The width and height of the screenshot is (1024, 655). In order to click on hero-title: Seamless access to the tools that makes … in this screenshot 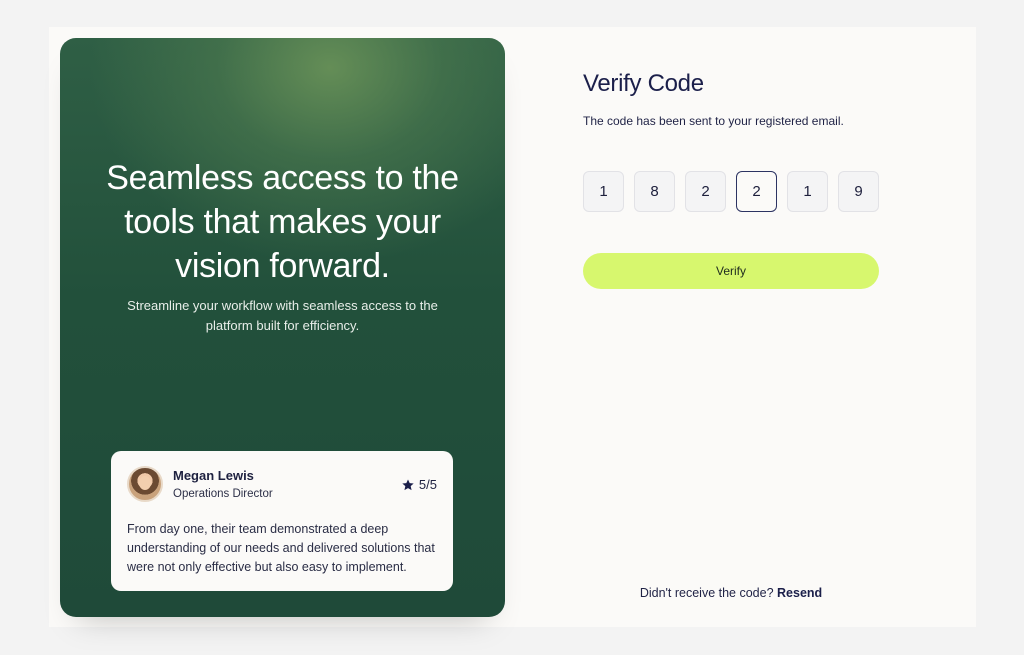, I will do `click(282, 222)`.